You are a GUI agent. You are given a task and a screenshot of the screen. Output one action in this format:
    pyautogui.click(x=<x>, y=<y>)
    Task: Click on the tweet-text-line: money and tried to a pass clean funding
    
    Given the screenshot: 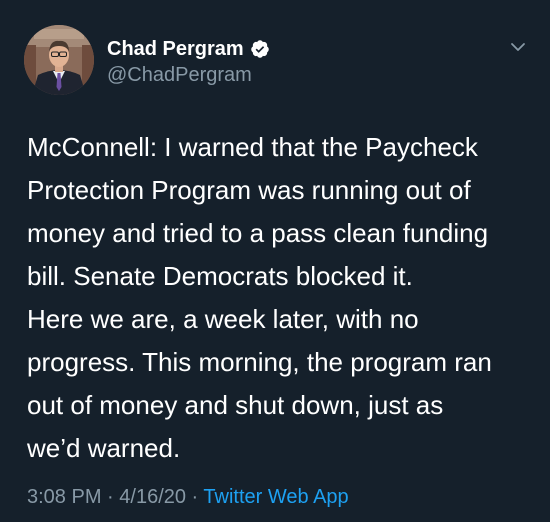 What is the action you would take?
    pyautogui.click(x=258, y=233)
    